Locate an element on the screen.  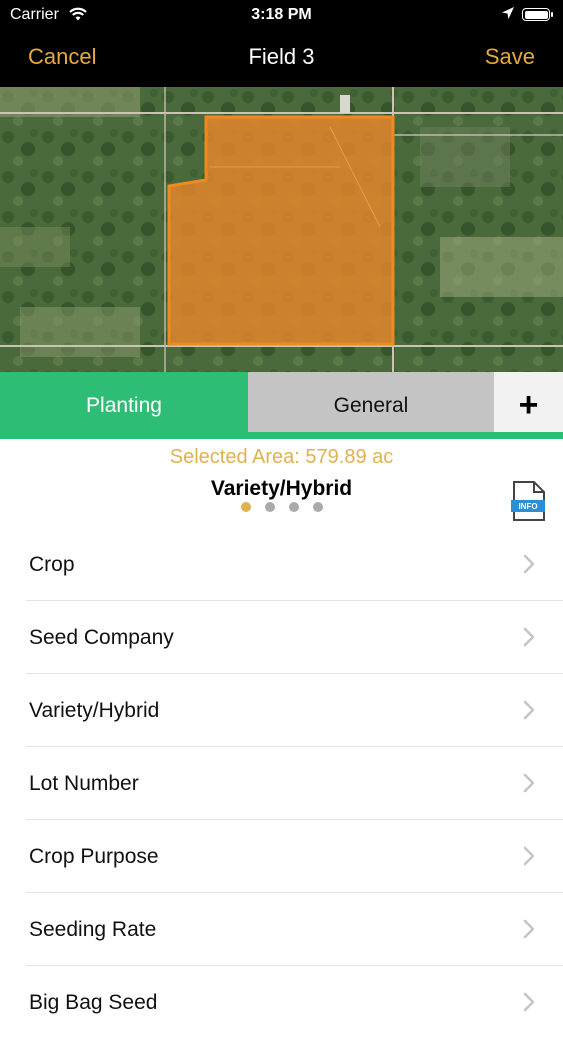
list-item-label: Crop Purpose is located at coordinates (94, 856).